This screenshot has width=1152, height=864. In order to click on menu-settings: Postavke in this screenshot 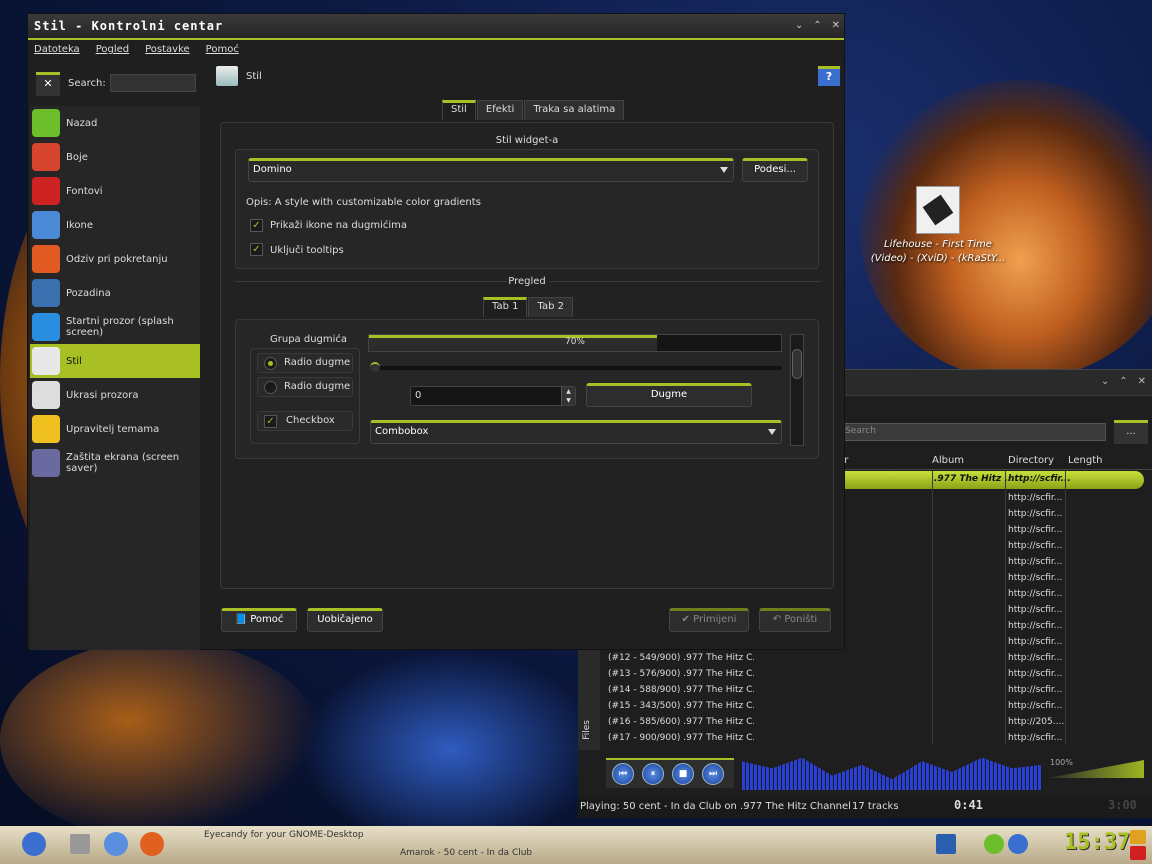, I will do `click(167, 52)`.